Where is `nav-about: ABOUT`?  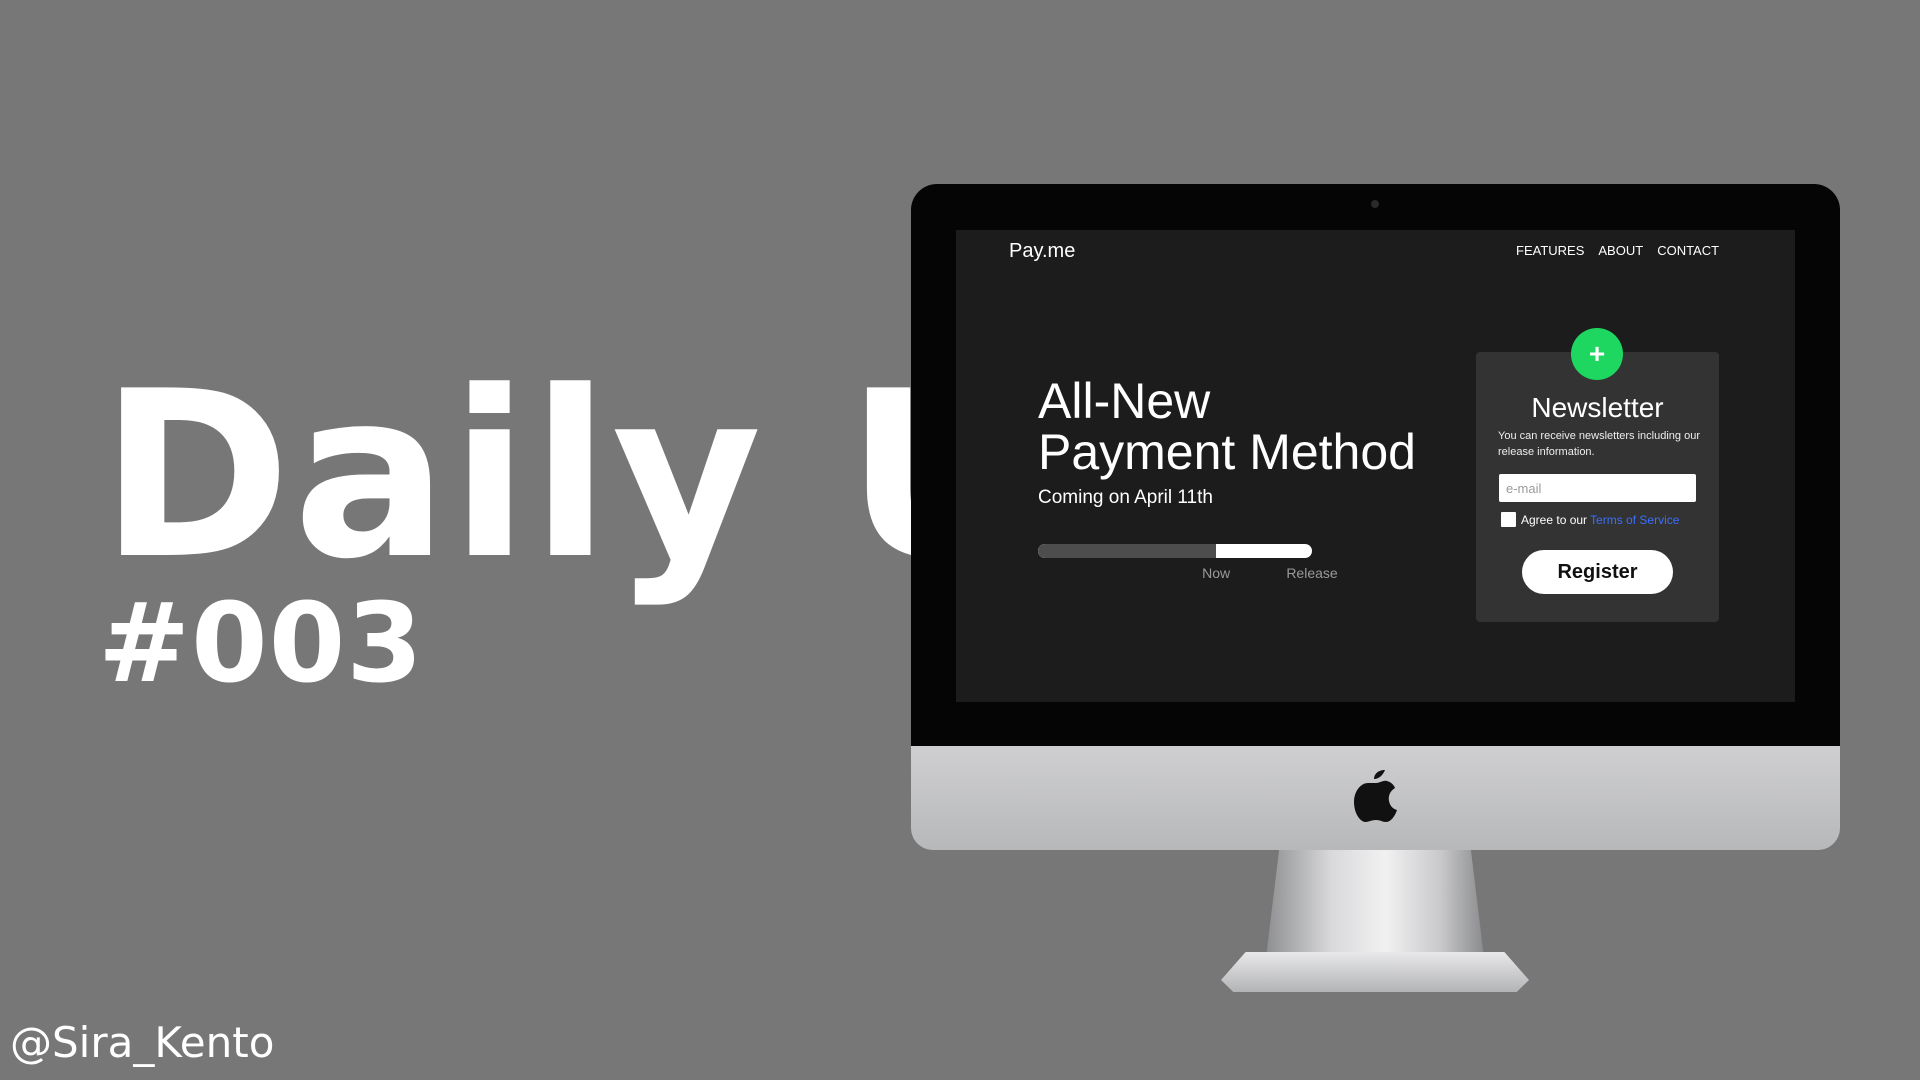
nav-about: ABOUT is located at coordinates (1620, 250).